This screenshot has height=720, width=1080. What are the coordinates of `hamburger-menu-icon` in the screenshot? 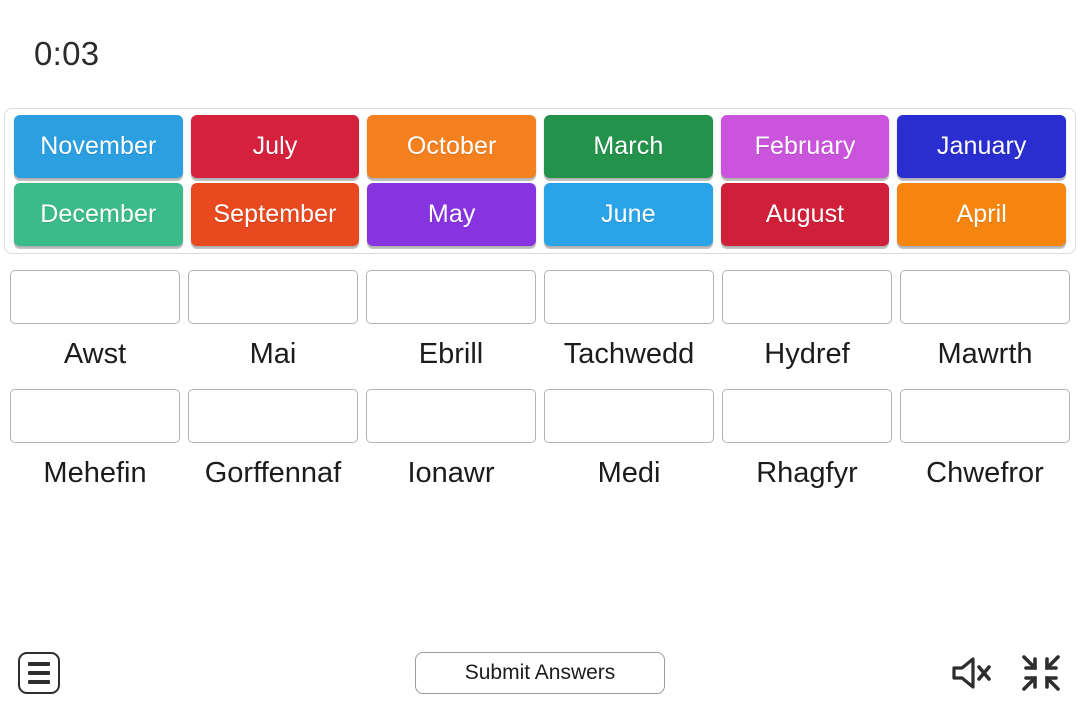 It's located at (39, 673).